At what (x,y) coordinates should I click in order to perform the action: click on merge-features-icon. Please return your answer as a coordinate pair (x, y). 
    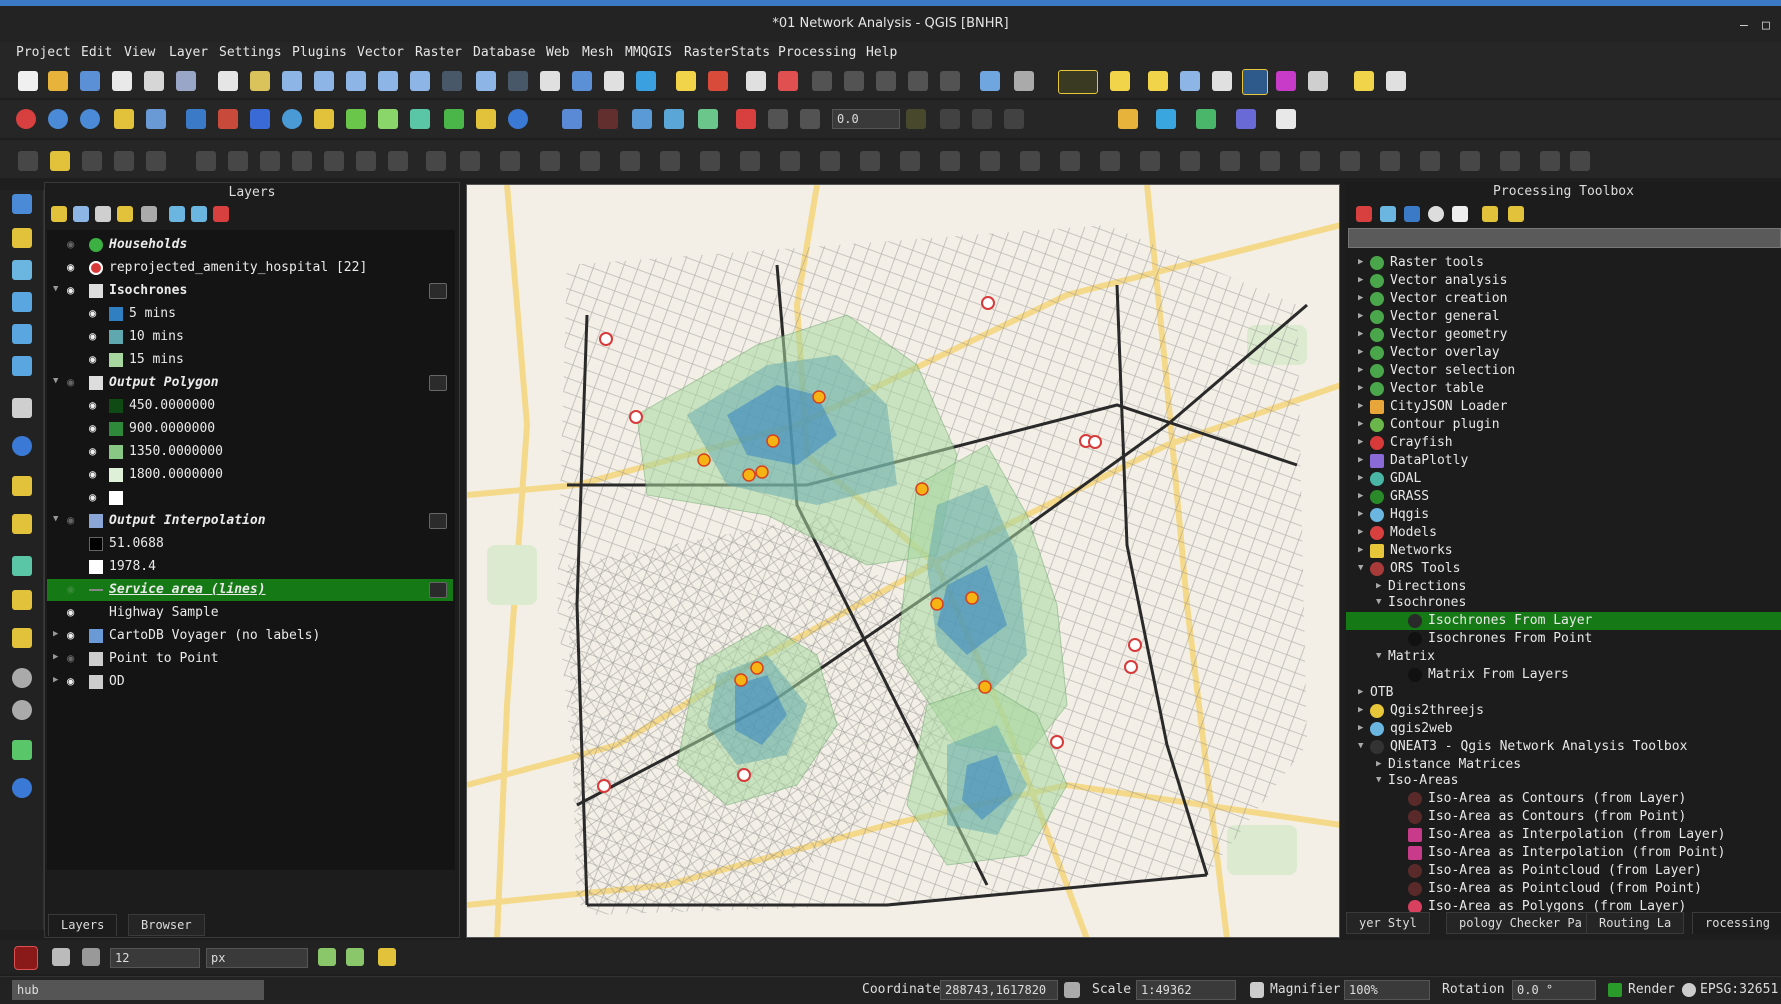
    Looking at the image, I should click on (830, 161).